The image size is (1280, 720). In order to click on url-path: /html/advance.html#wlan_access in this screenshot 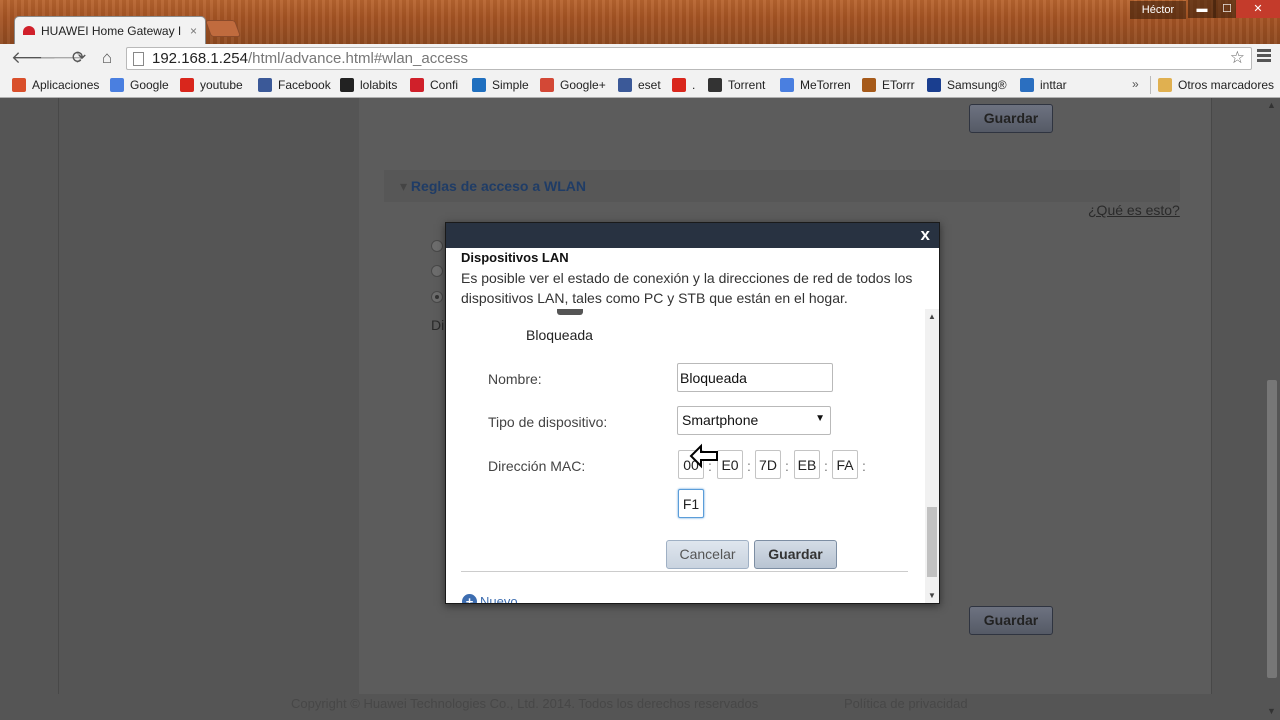, I will do `click(358, 58)`.